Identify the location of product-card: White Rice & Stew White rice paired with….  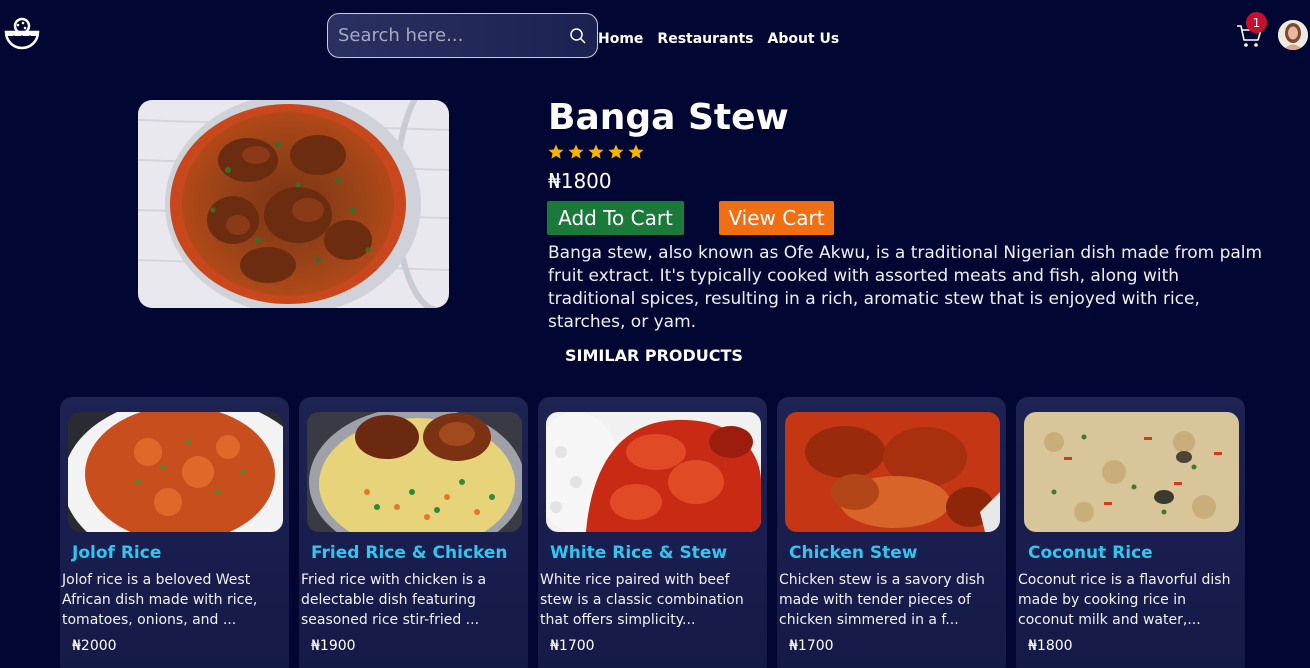
(652, 532).